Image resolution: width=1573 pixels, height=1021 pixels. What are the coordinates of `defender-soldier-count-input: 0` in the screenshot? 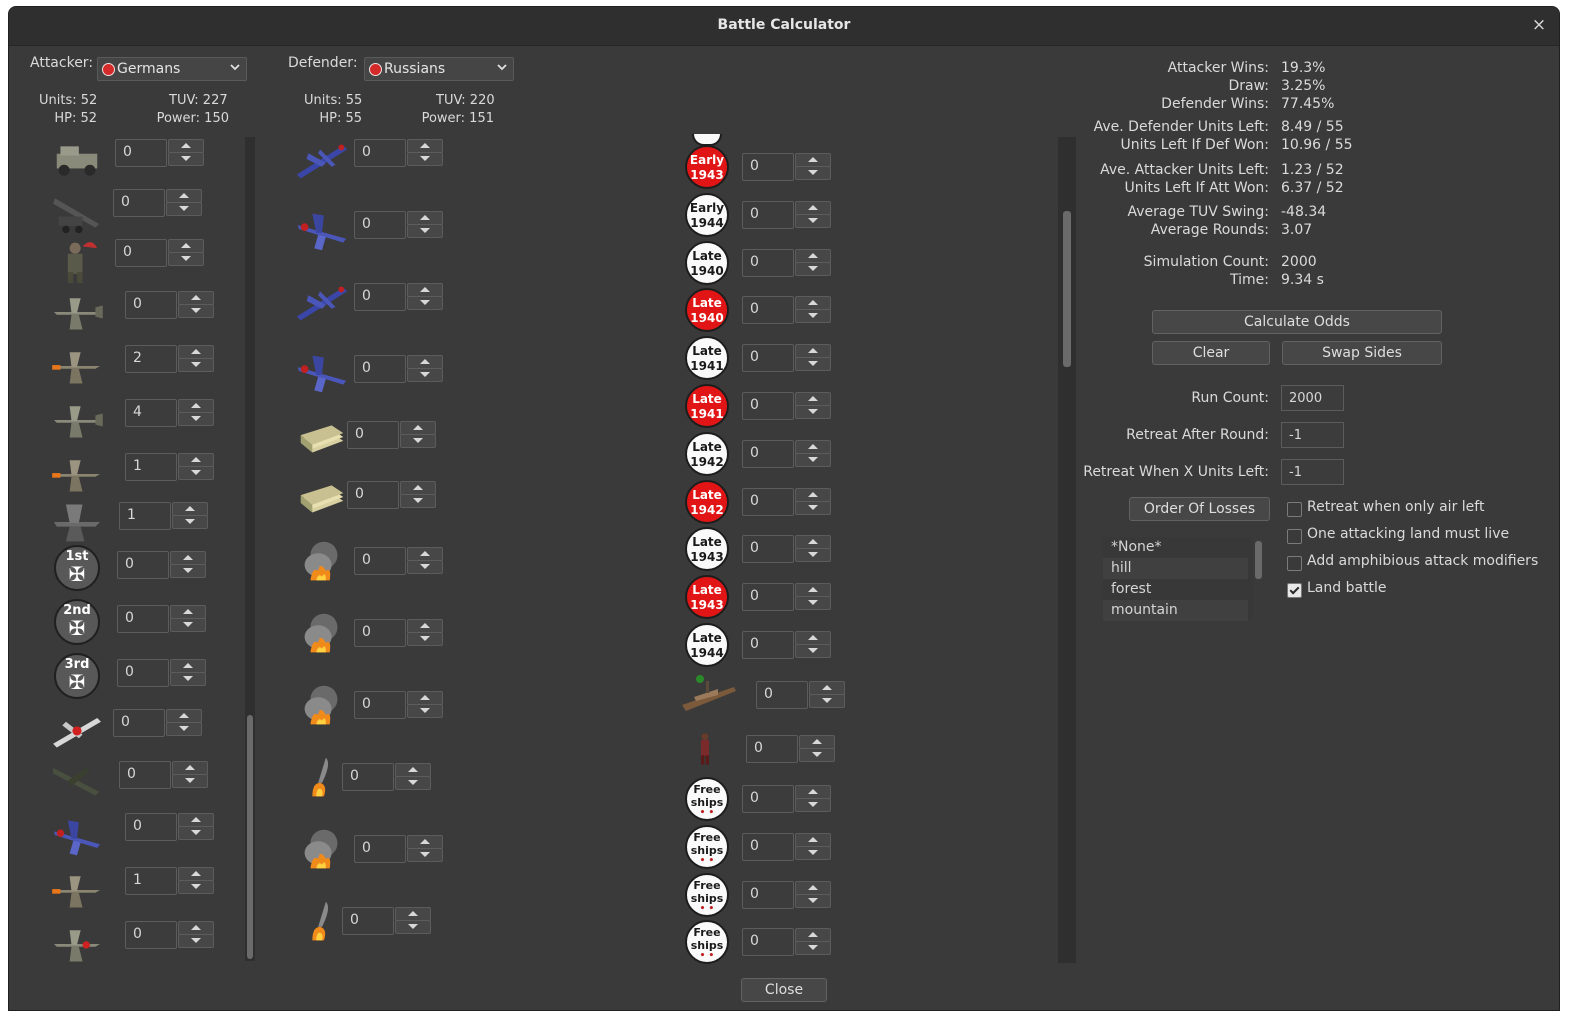 It's located at (772, 749).